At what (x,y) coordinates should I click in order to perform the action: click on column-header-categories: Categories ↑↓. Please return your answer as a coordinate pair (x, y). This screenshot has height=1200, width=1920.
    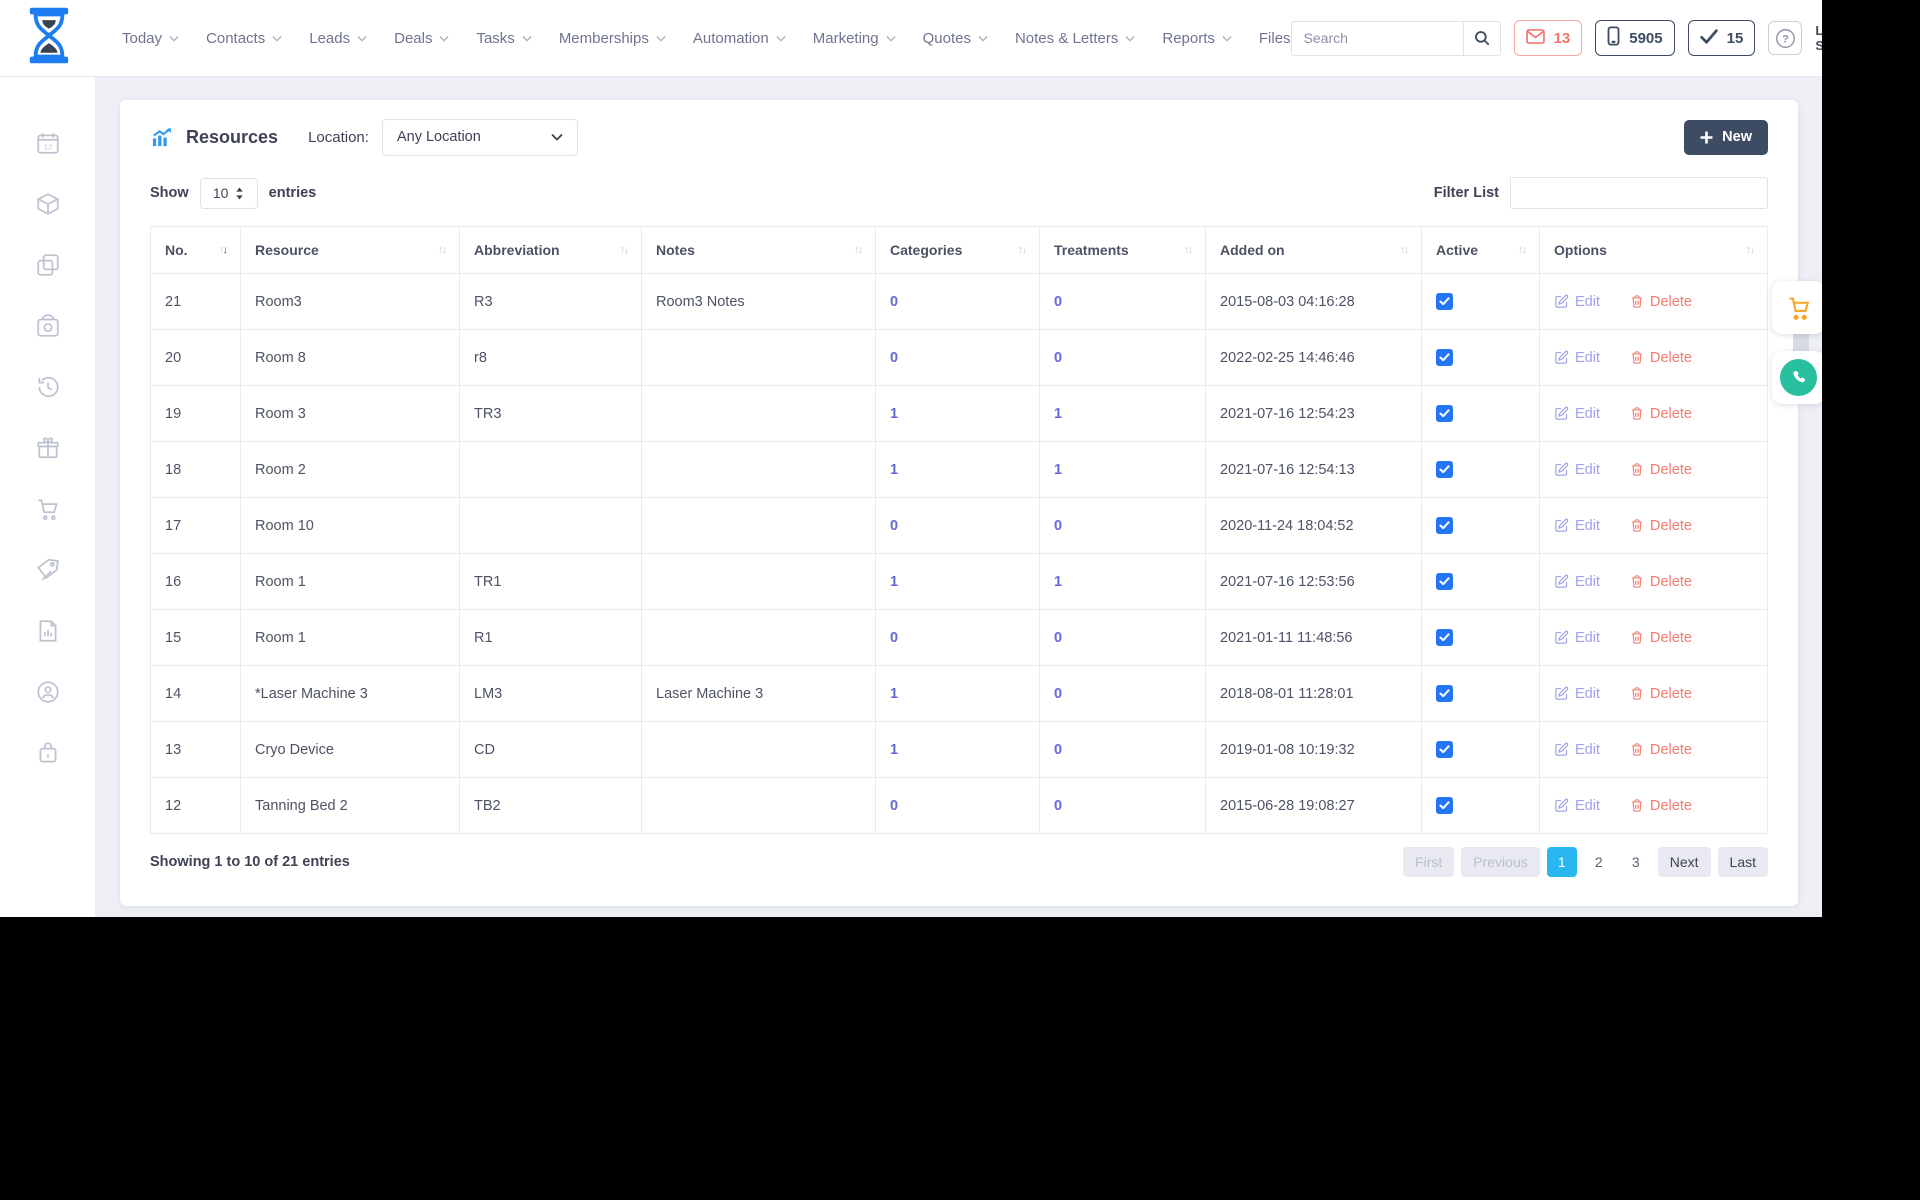
    Looking at the image, I should click on (957, 250).